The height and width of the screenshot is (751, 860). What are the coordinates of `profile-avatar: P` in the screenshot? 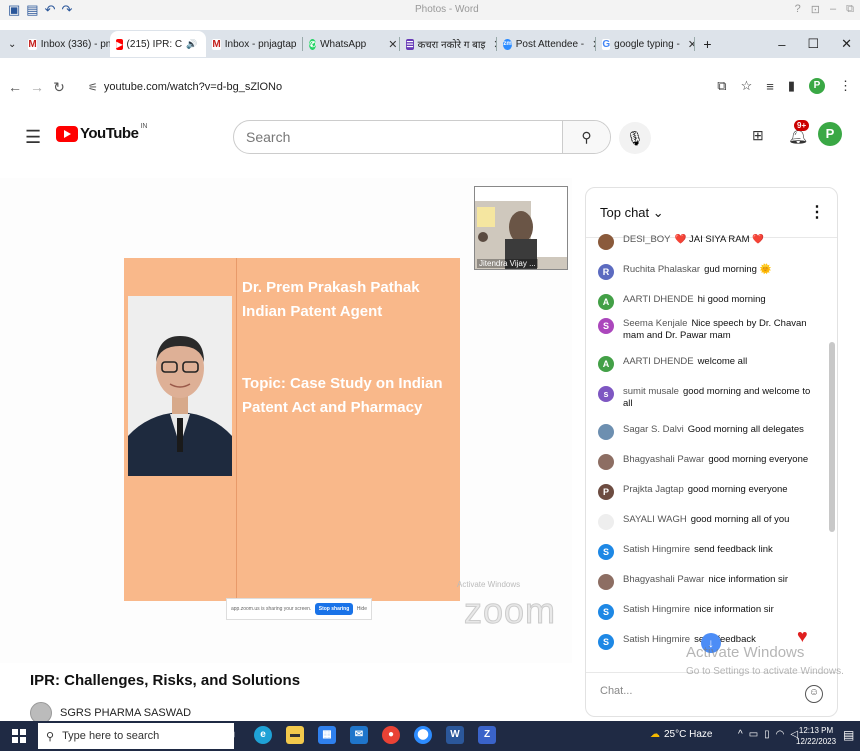 It's located at (817, 86).